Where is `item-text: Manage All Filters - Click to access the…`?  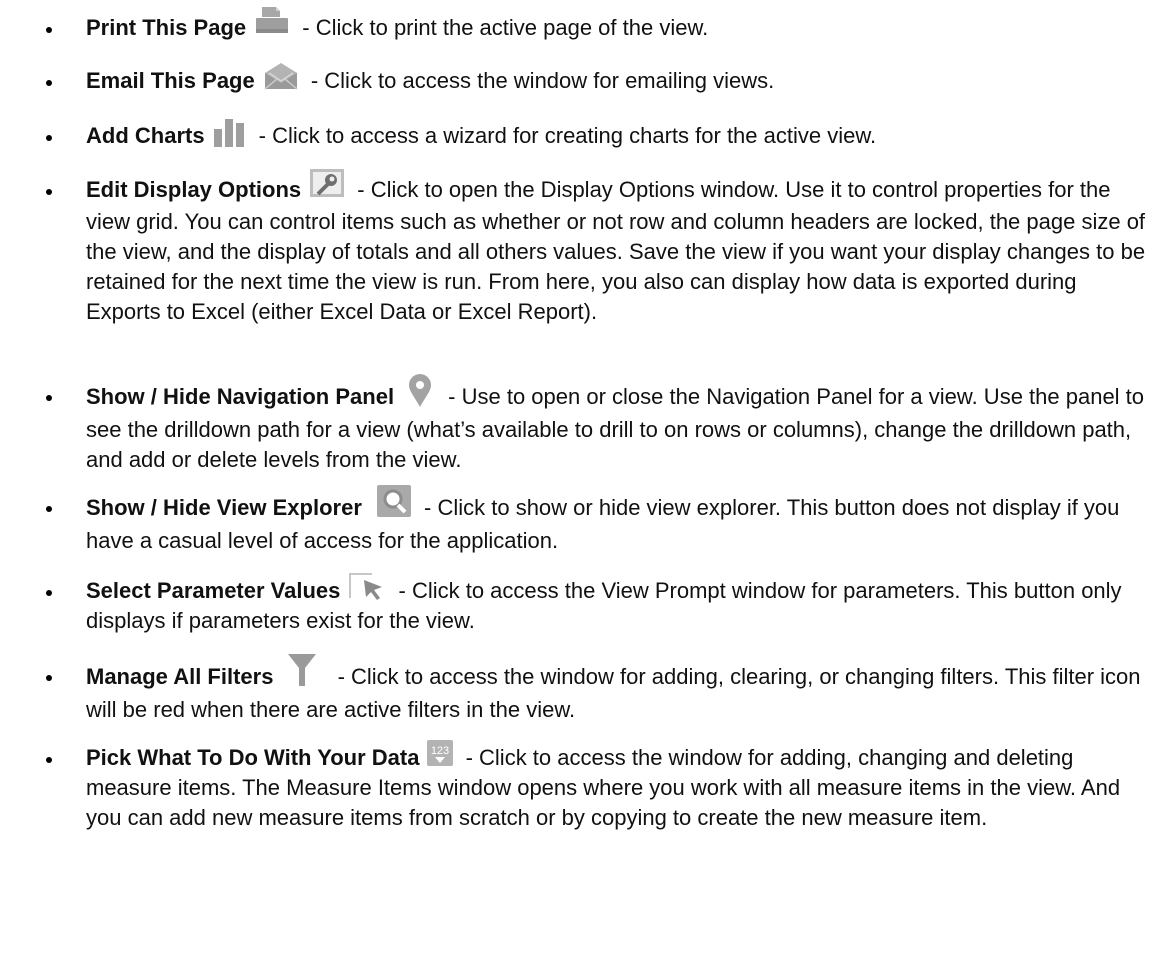
item-text: Manage All Filters - Click to access the… is located at coordinates (621, 689).